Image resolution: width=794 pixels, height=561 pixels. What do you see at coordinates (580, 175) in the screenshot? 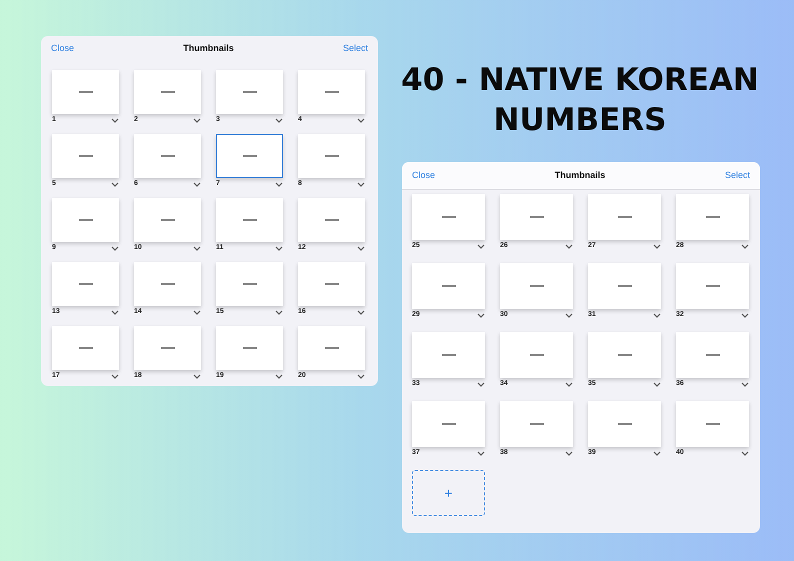
I see `panel-title: Thumbnails` at bounding box center [580, 175].